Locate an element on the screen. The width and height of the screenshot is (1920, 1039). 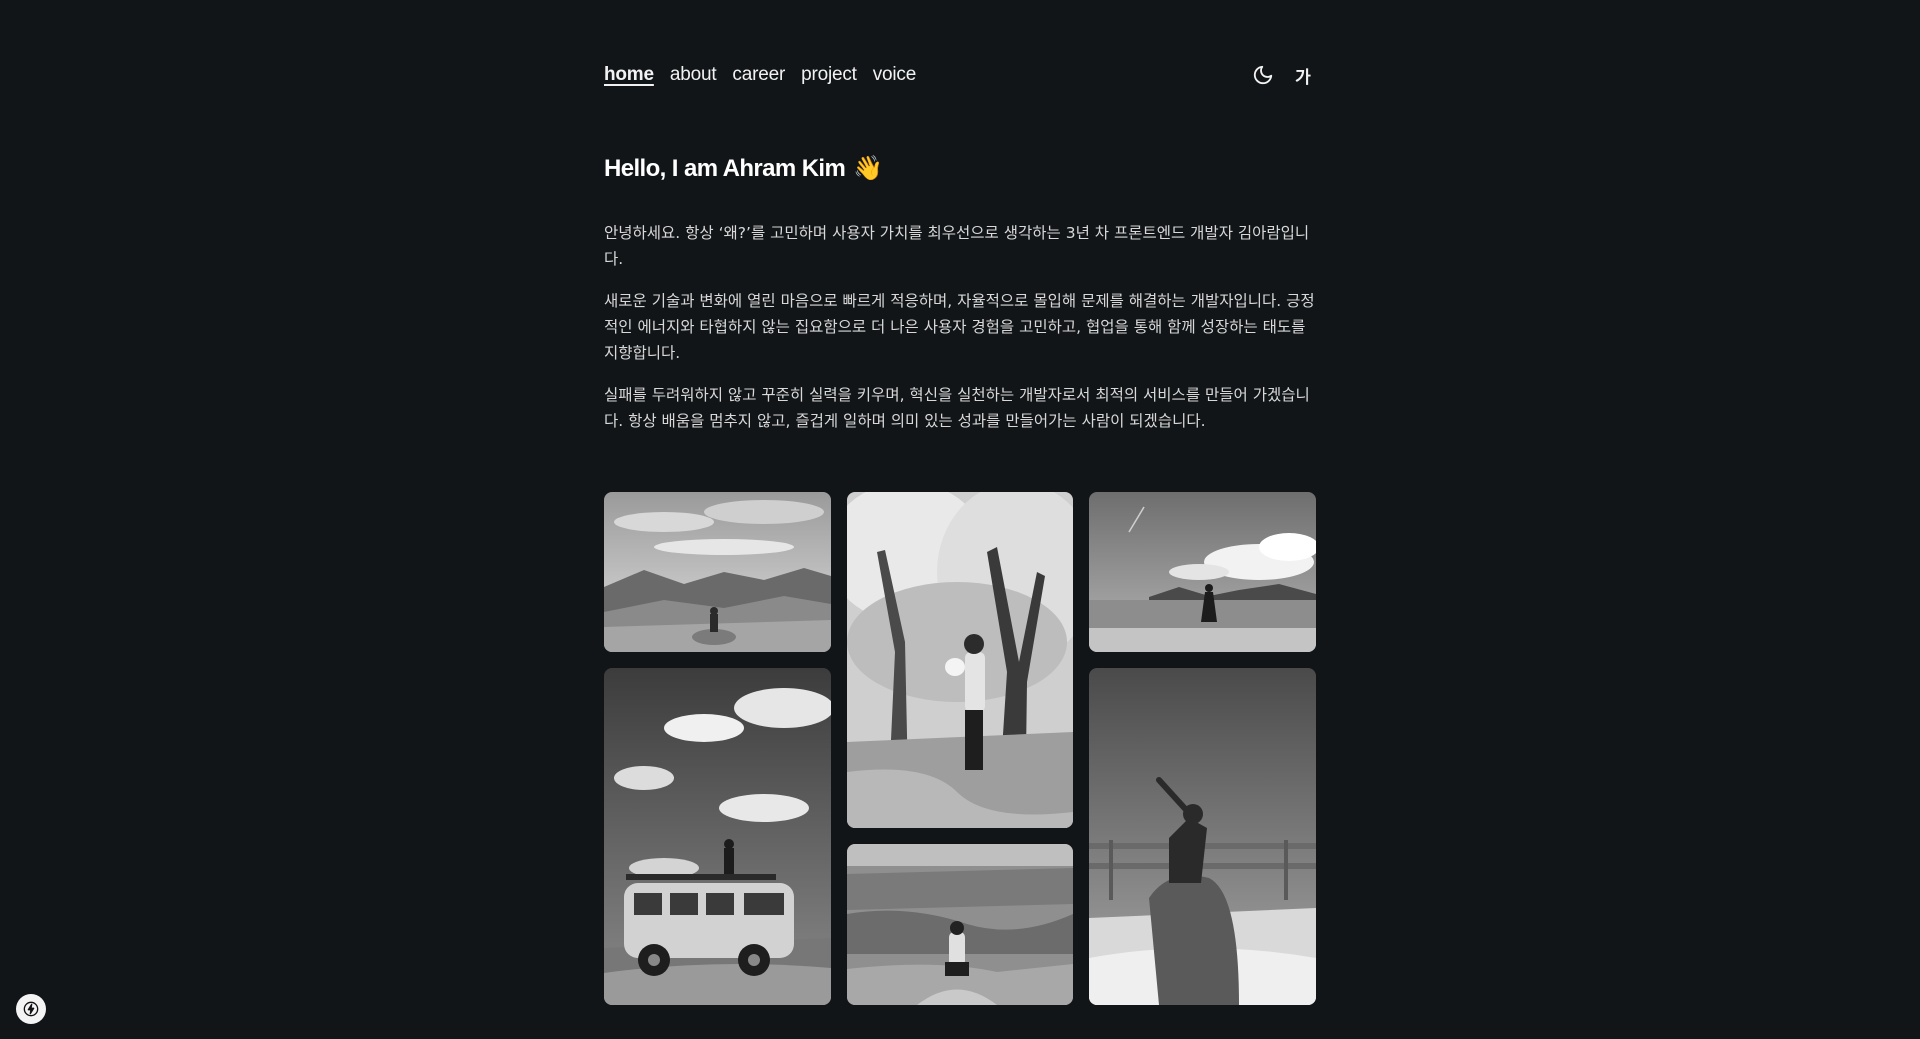
photo-beach-lake is located at coordinates (1202, 572).